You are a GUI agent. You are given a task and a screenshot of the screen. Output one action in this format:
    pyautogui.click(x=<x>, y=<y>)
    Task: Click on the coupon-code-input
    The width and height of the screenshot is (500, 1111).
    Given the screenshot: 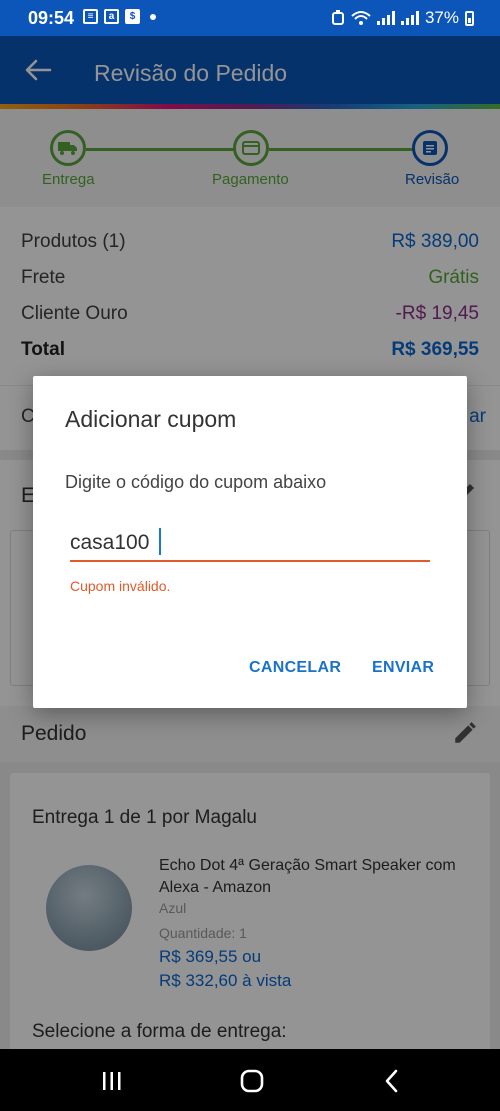 What is the action you would take?
    pyautogui.click(x=250, y=544)
    